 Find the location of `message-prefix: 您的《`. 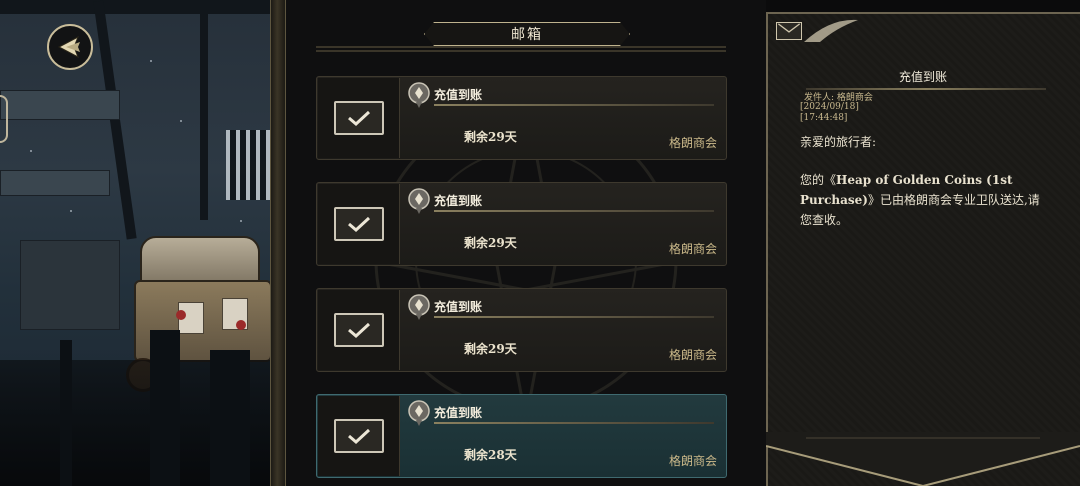

message-prefix: 您的《 is located at coordinates (818, 180).